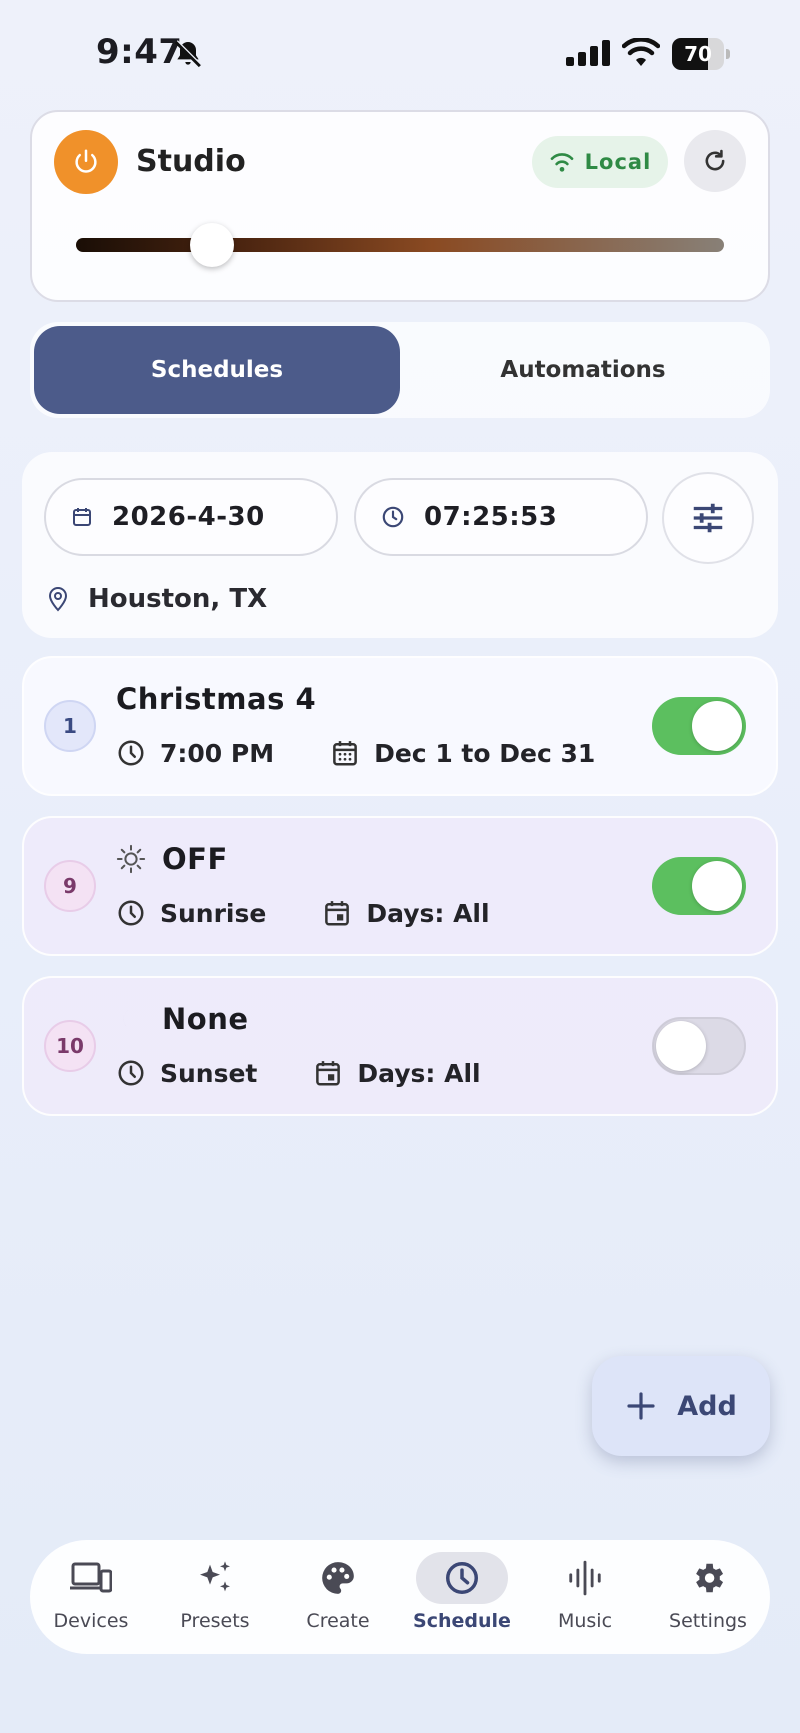 The image size is (800, 1733). I want to click on status-time: 9:47, so click(139, 52).